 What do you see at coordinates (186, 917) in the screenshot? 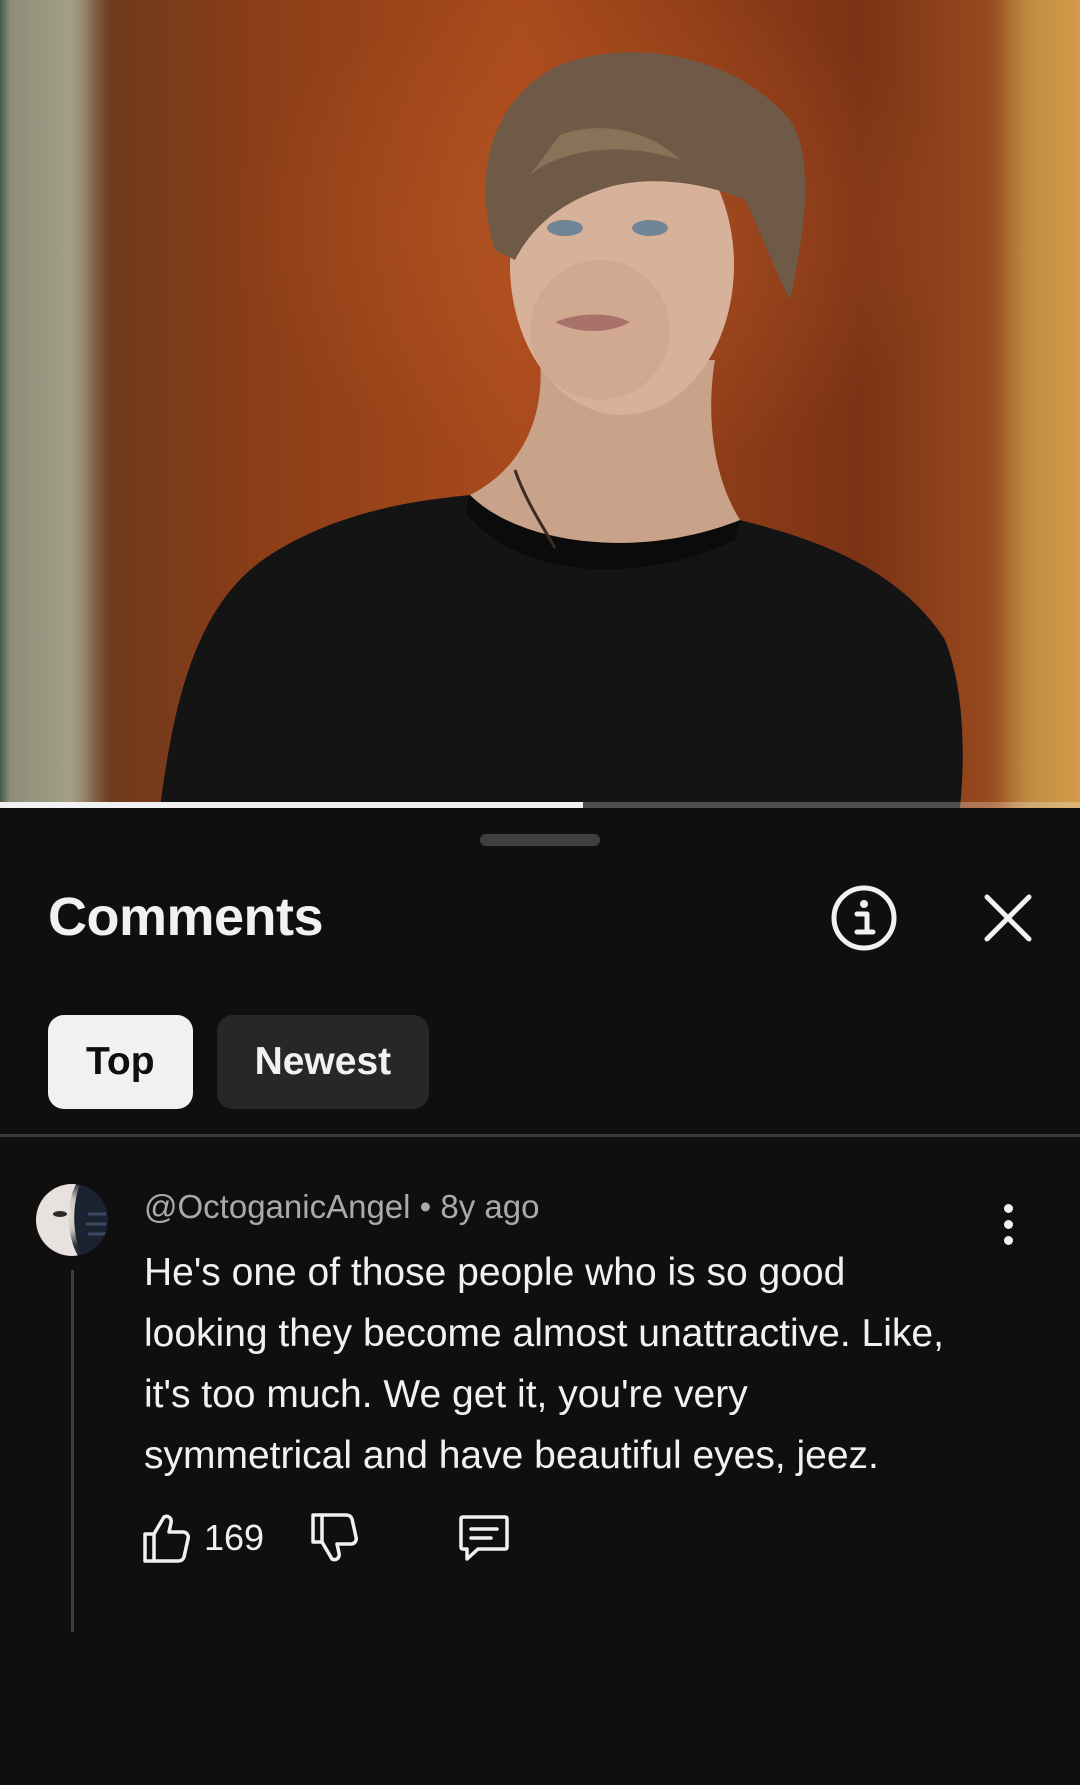
I see `comments-title: Comments` at bounding box center [186, 917].